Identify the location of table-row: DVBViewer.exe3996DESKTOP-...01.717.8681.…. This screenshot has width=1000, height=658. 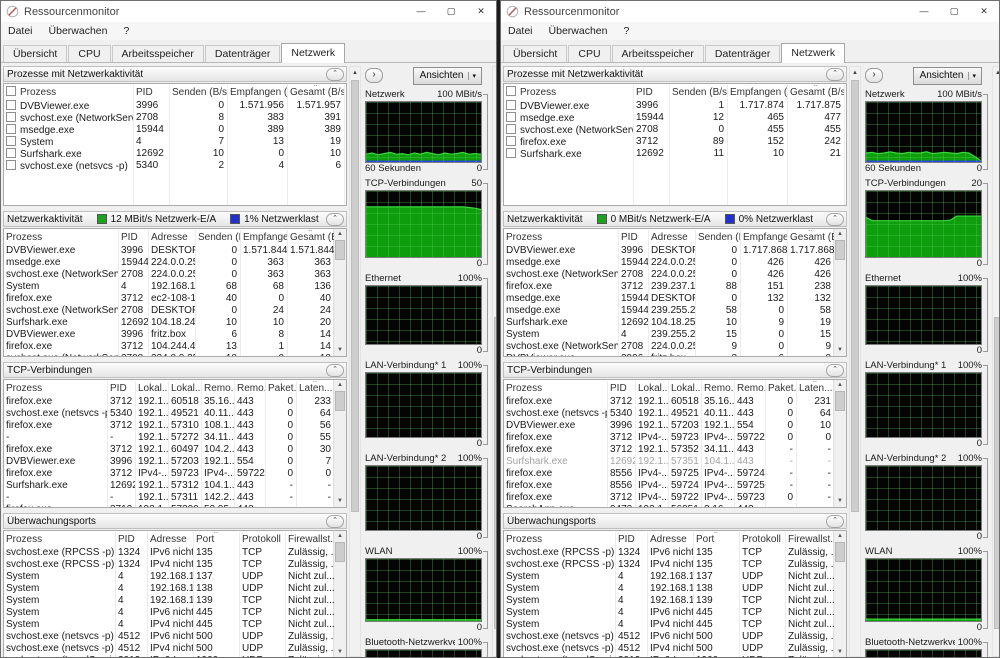
(669, 251).